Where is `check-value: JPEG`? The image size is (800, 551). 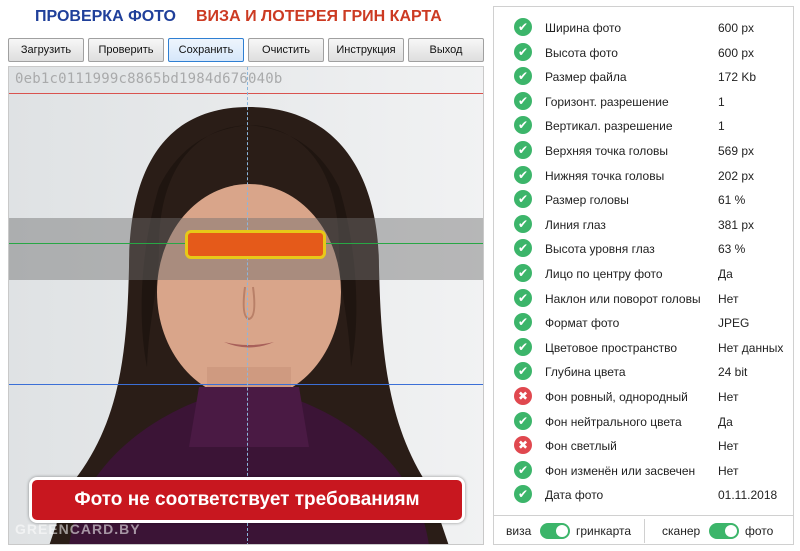 check-value: JPEG is located at coordinates (734, 323).